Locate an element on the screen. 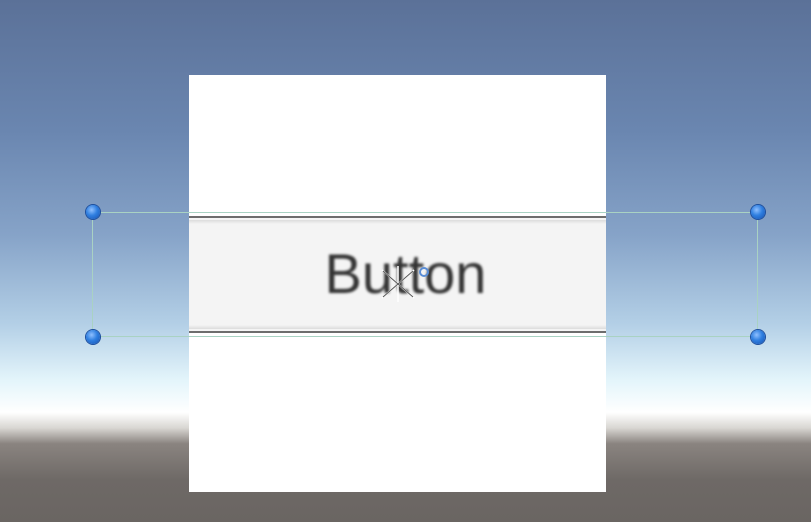 Image resolution: width=811 pixels, height=522 pixels. anchor-flower-icon is located at coordinates (398, 284).